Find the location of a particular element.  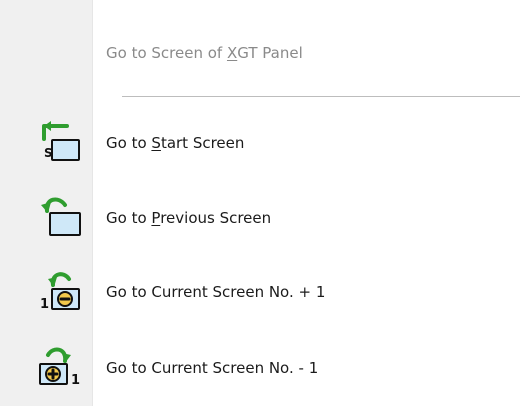

start-screen-icon: S is located at coordinates (56, 143).